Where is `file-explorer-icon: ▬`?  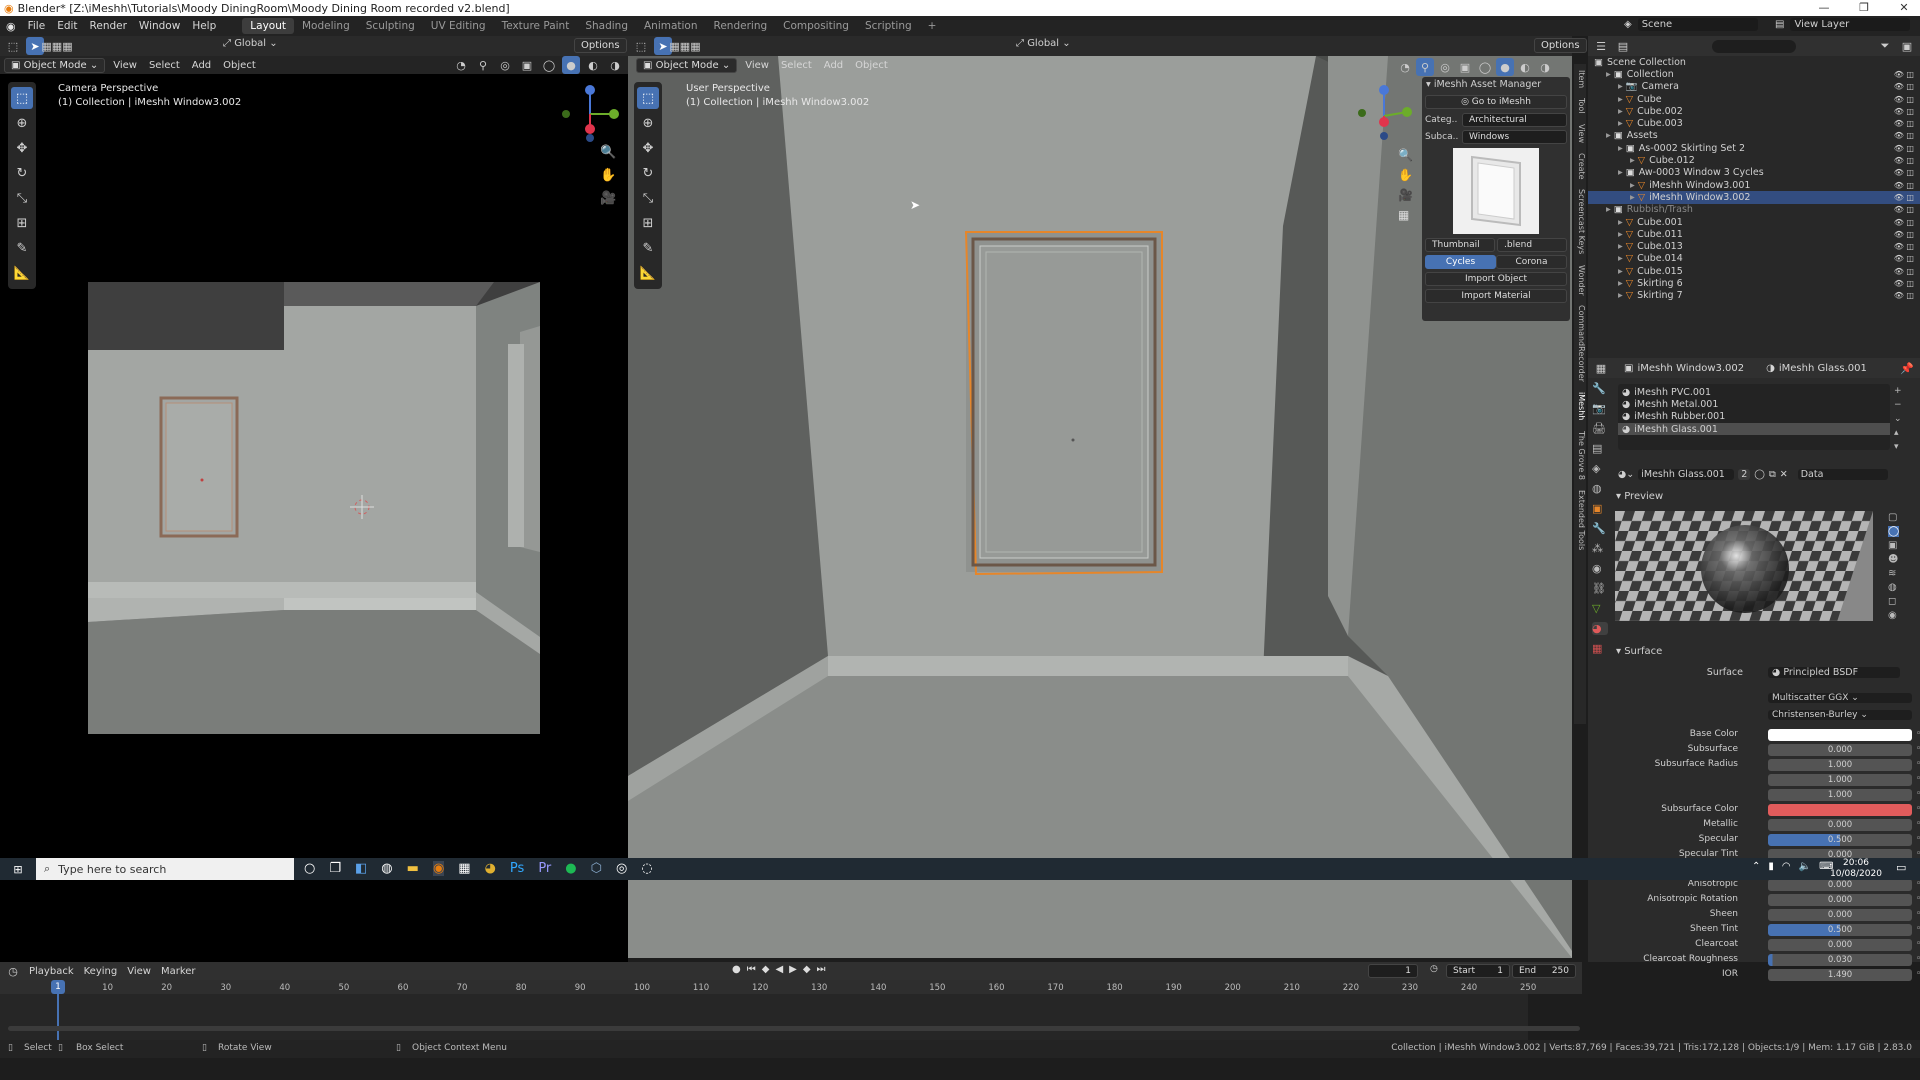 file-explorer-icon: ▬ is located at coordinates (413, 868).